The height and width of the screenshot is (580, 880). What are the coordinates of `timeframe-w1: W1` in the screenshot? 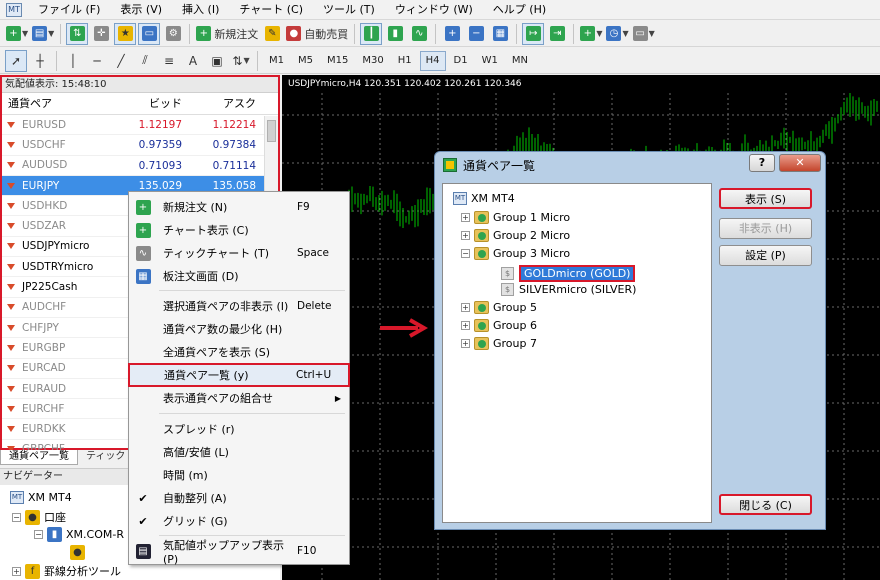 It's located at (490, 61).